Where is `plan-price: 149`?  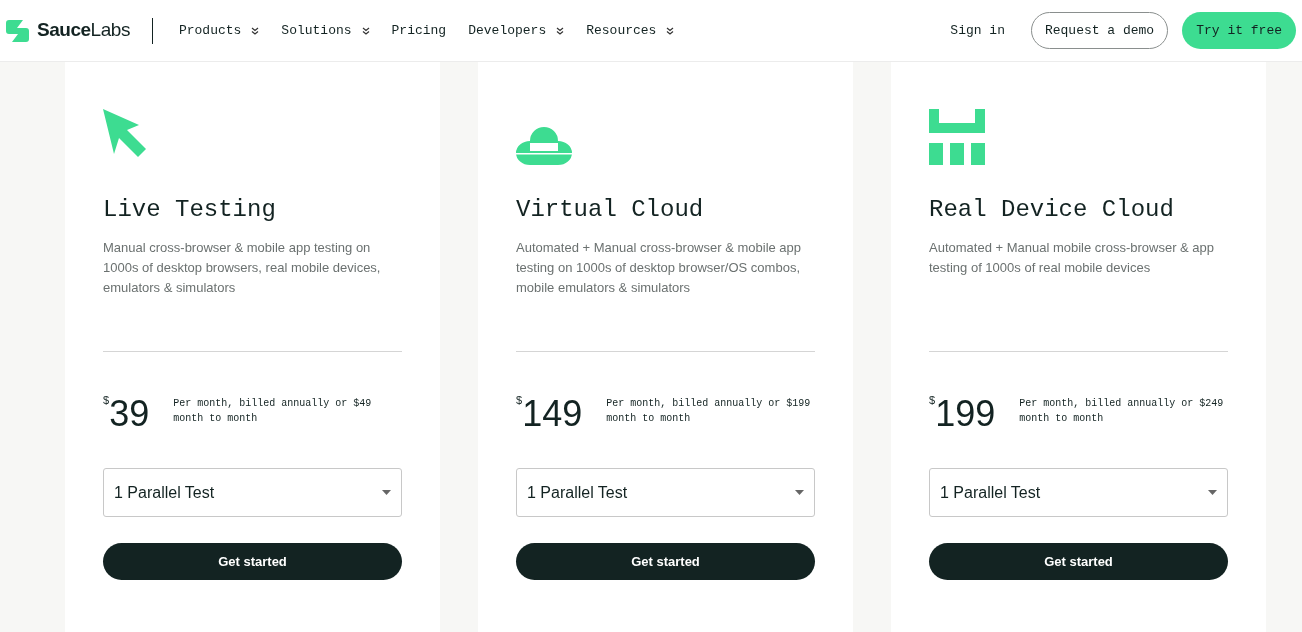
plan-price: 149 is located at coordinates (552, 414).